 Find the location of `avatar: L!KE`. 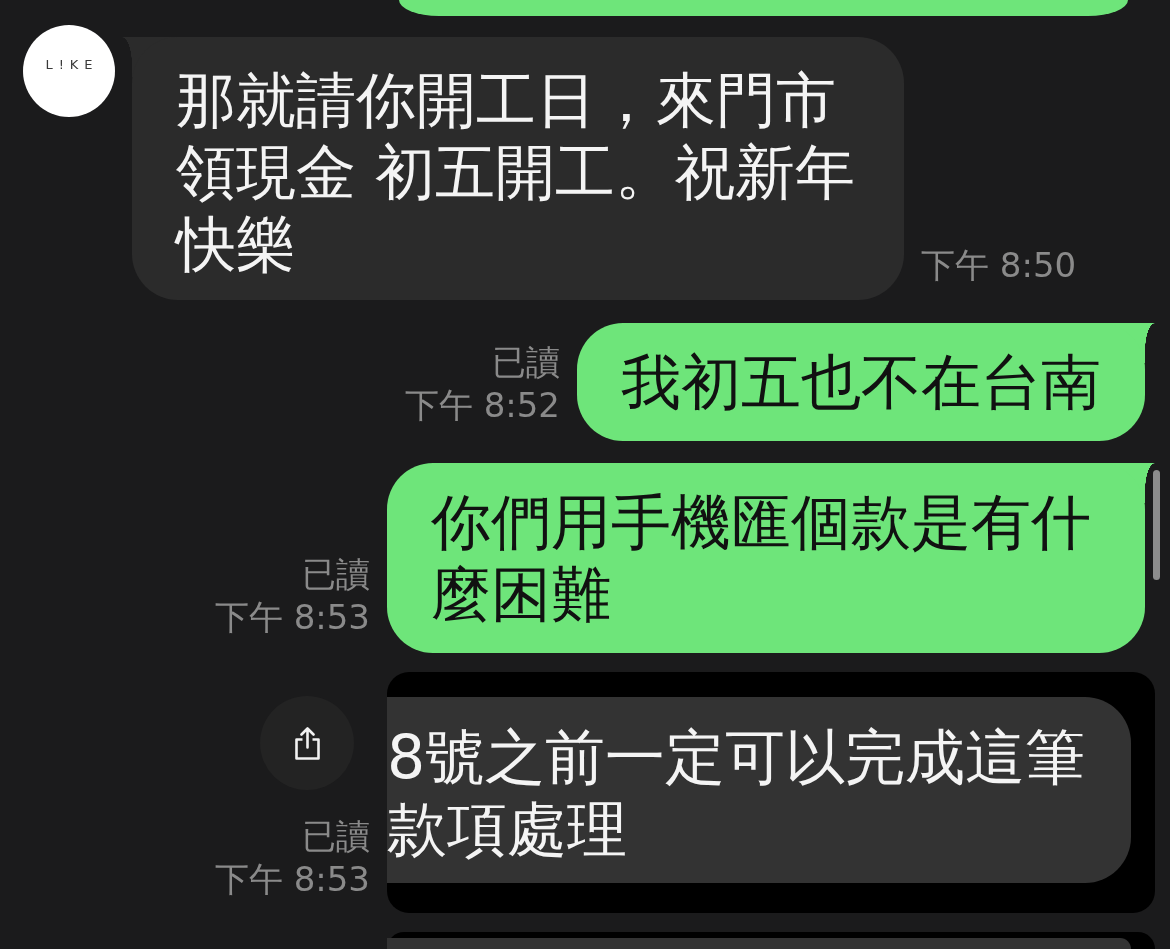

avatar: L!KE is located at coordinates (69, 71).